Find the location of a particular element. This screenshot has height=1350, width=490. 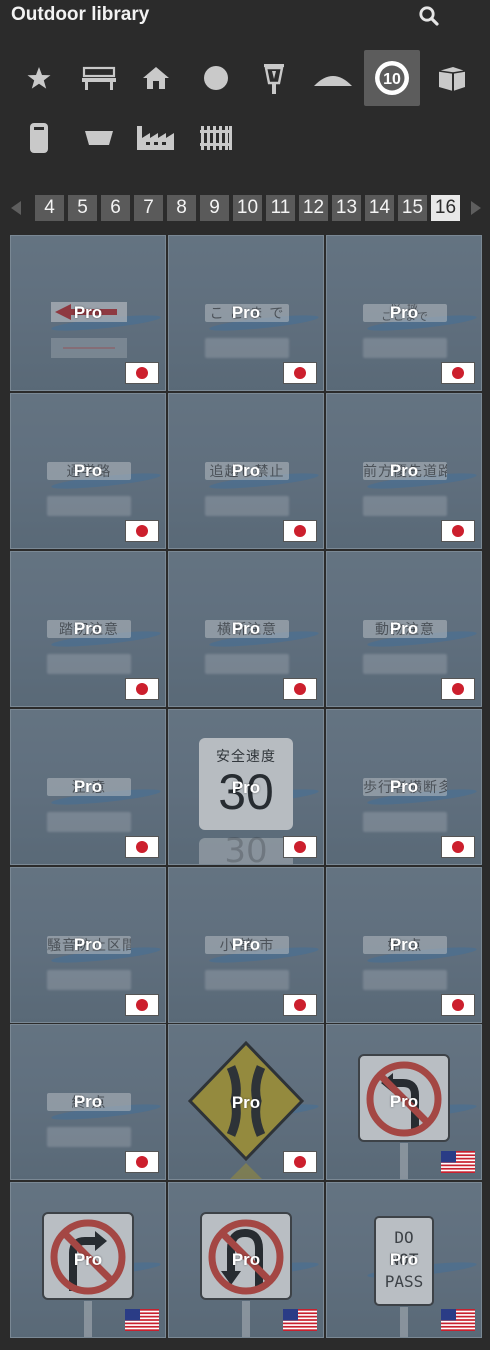

asset-tile: 注 意 Pro is located at coordinates (88, 787).